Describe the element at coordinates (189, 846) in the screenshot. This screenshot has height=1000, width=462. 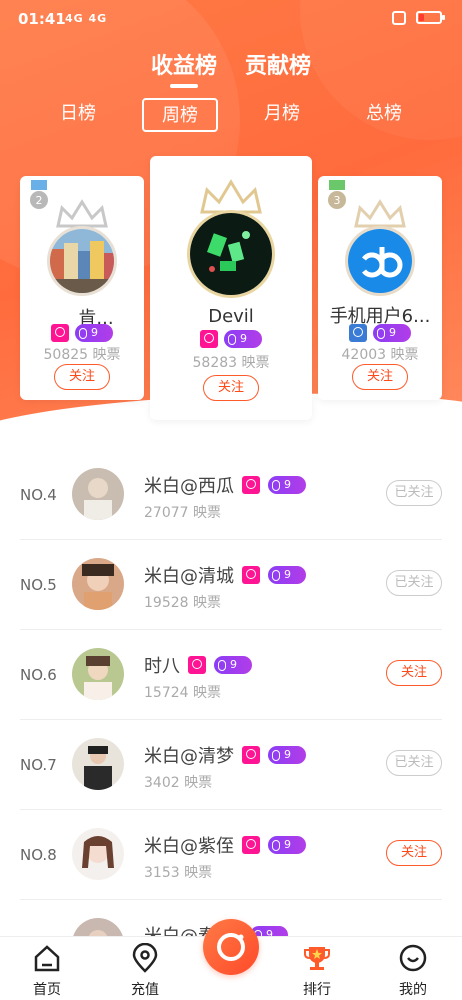
I see `user-name: 米白@紫侄` at that location.